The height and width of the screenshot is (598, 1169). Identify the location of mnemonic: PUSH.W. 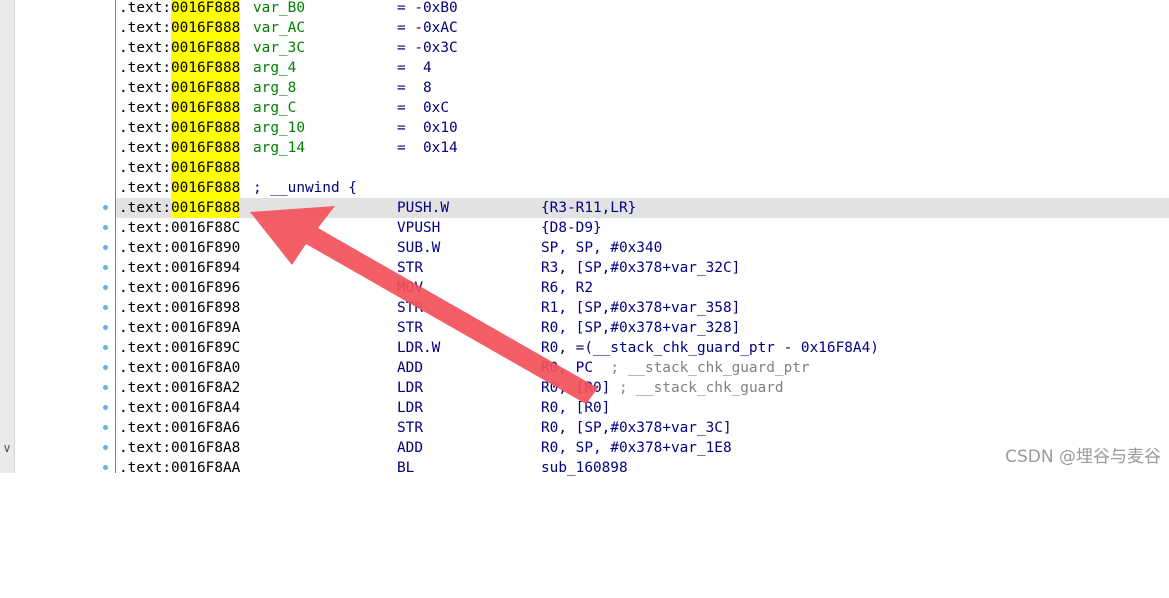
(423, 208).